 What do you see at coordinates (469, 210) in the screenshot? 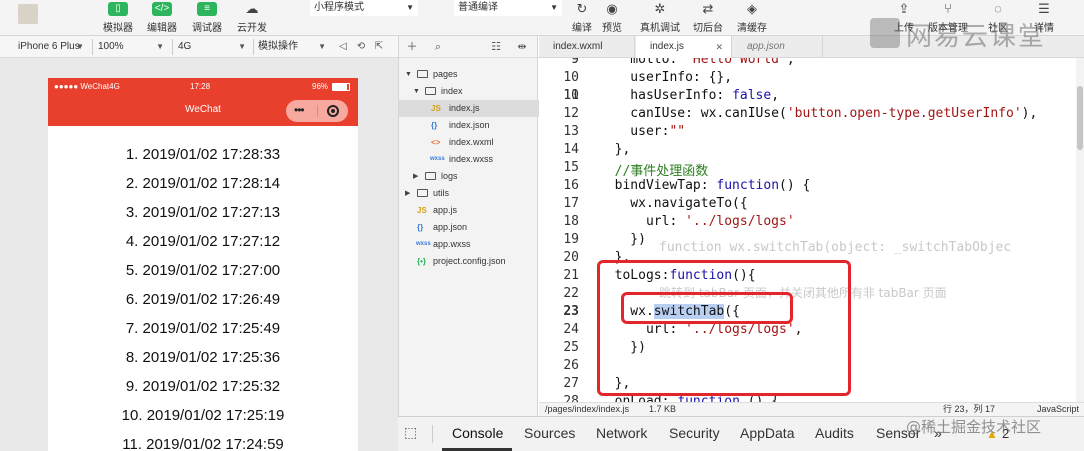
I see `tree-file-app-js: JS app.js` at bounding box center [469, 210].